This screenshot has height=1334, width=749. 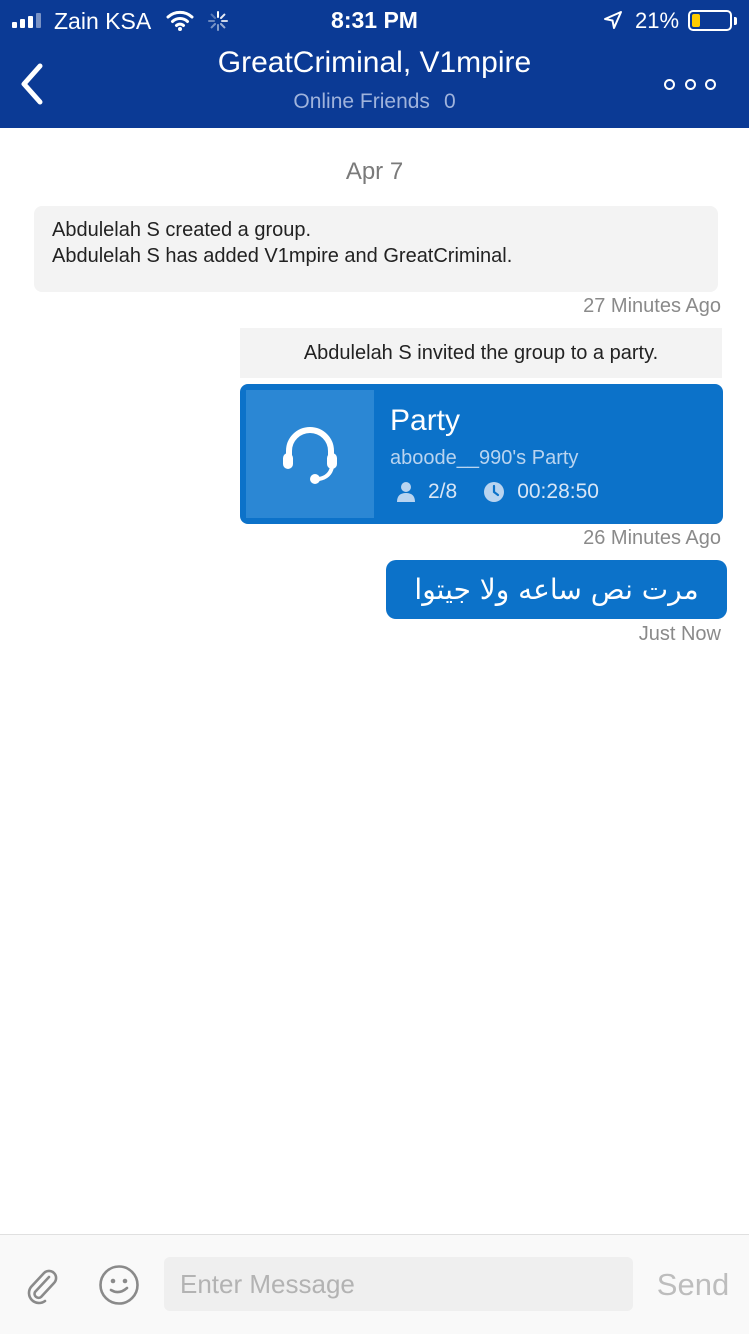 I want to click on party-thumbnail, so click(x=310, y=454).